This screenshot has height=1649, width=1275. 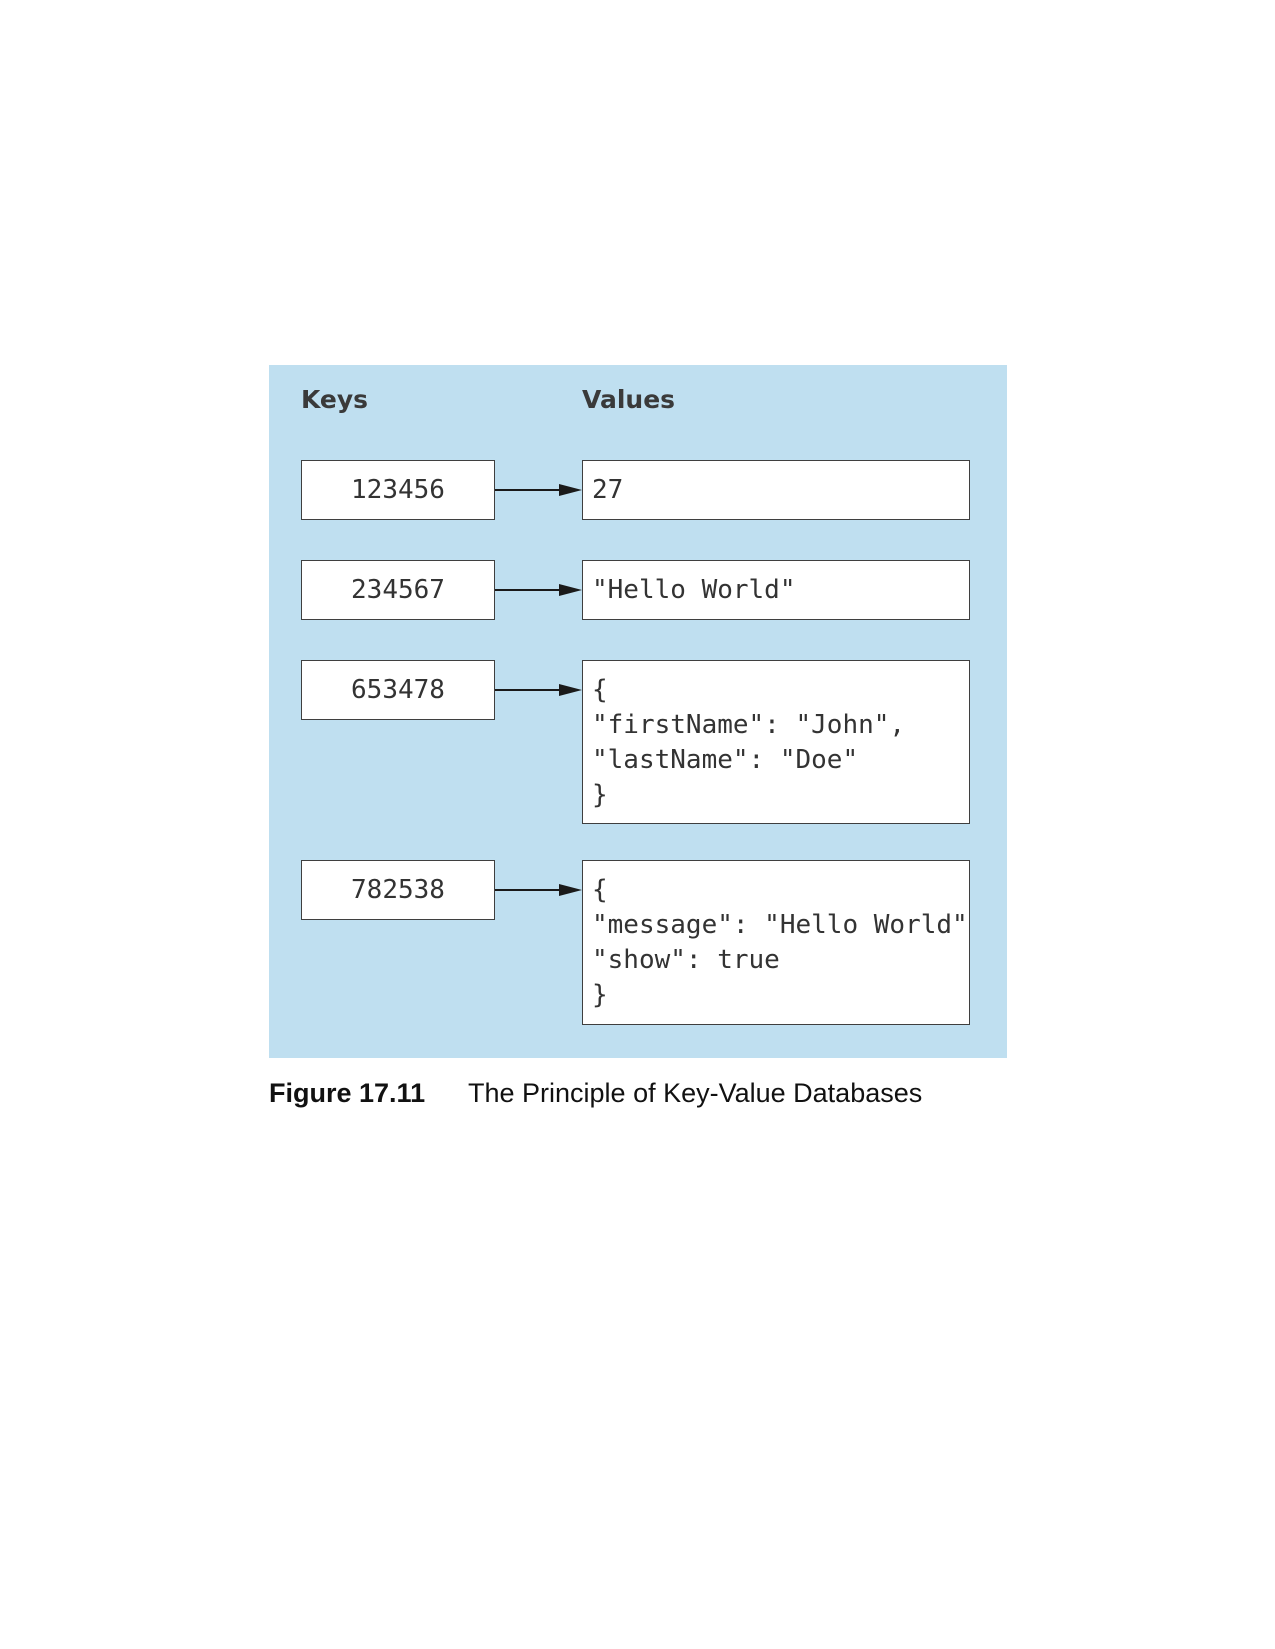 What do you see at coordinates (608, 490) in the screenshot?
I see `value-line: 27` at bounding box center [608, 490].